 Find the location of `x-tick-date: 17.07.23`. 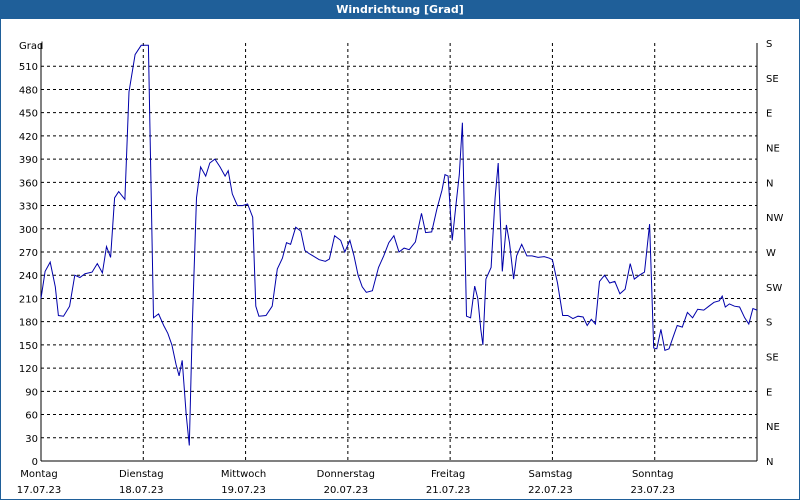

x-tick-date: 17.07.23 is located at coordinates (39, 490).